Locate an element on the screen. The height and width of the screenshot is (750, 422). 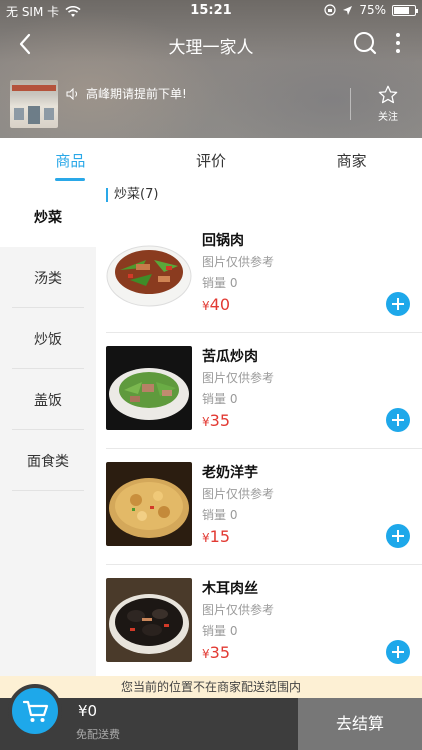
category-noodles: 面食类 is located at coordinates (48, 460).